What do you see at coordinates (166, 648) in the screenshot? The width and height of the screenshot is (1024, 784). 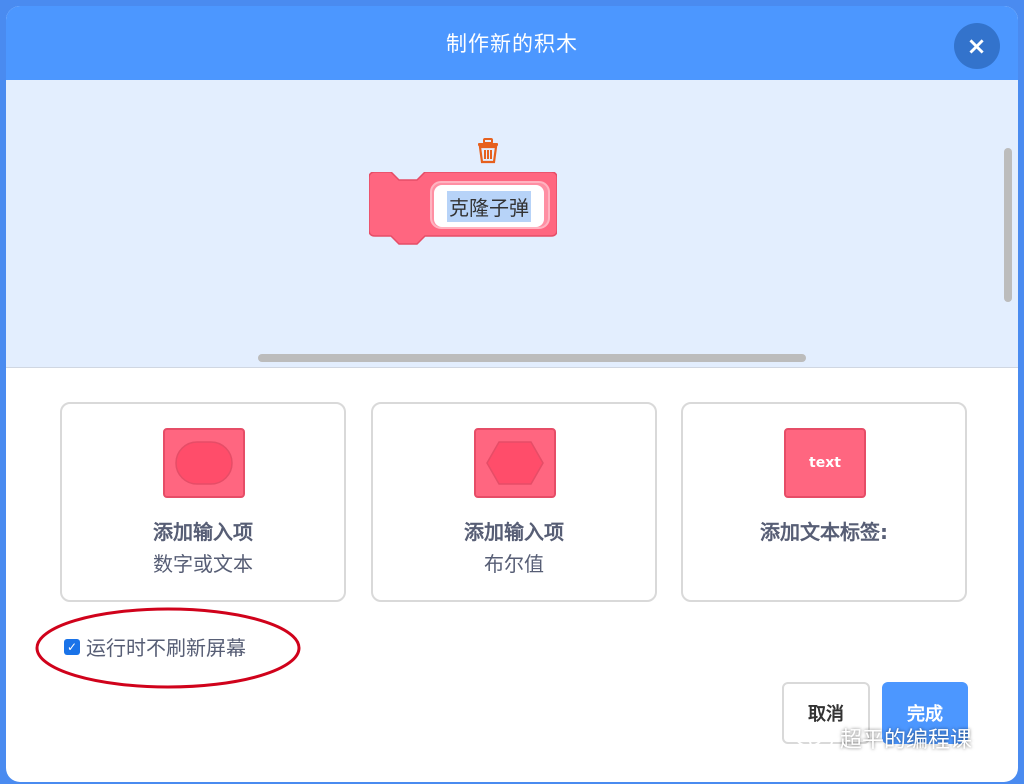 I see `checkbox-label: 运行时不刷新屏幕` at bounding box center [166, 648].